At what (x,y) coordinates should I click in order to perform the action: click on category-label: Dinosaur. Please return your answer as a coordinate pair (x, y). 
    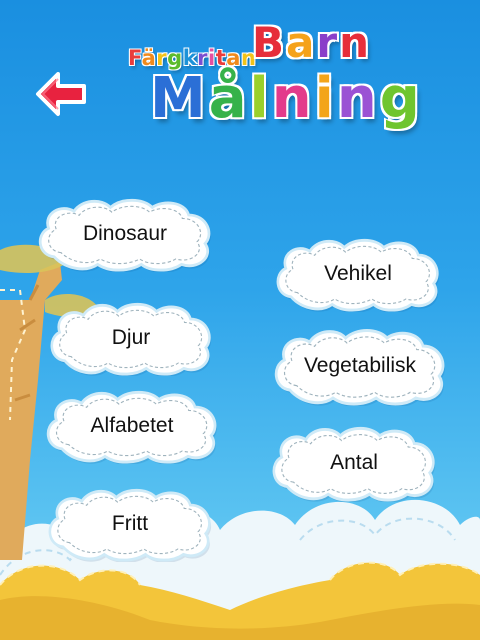
    Looking at the image, I should click on (125, 233).